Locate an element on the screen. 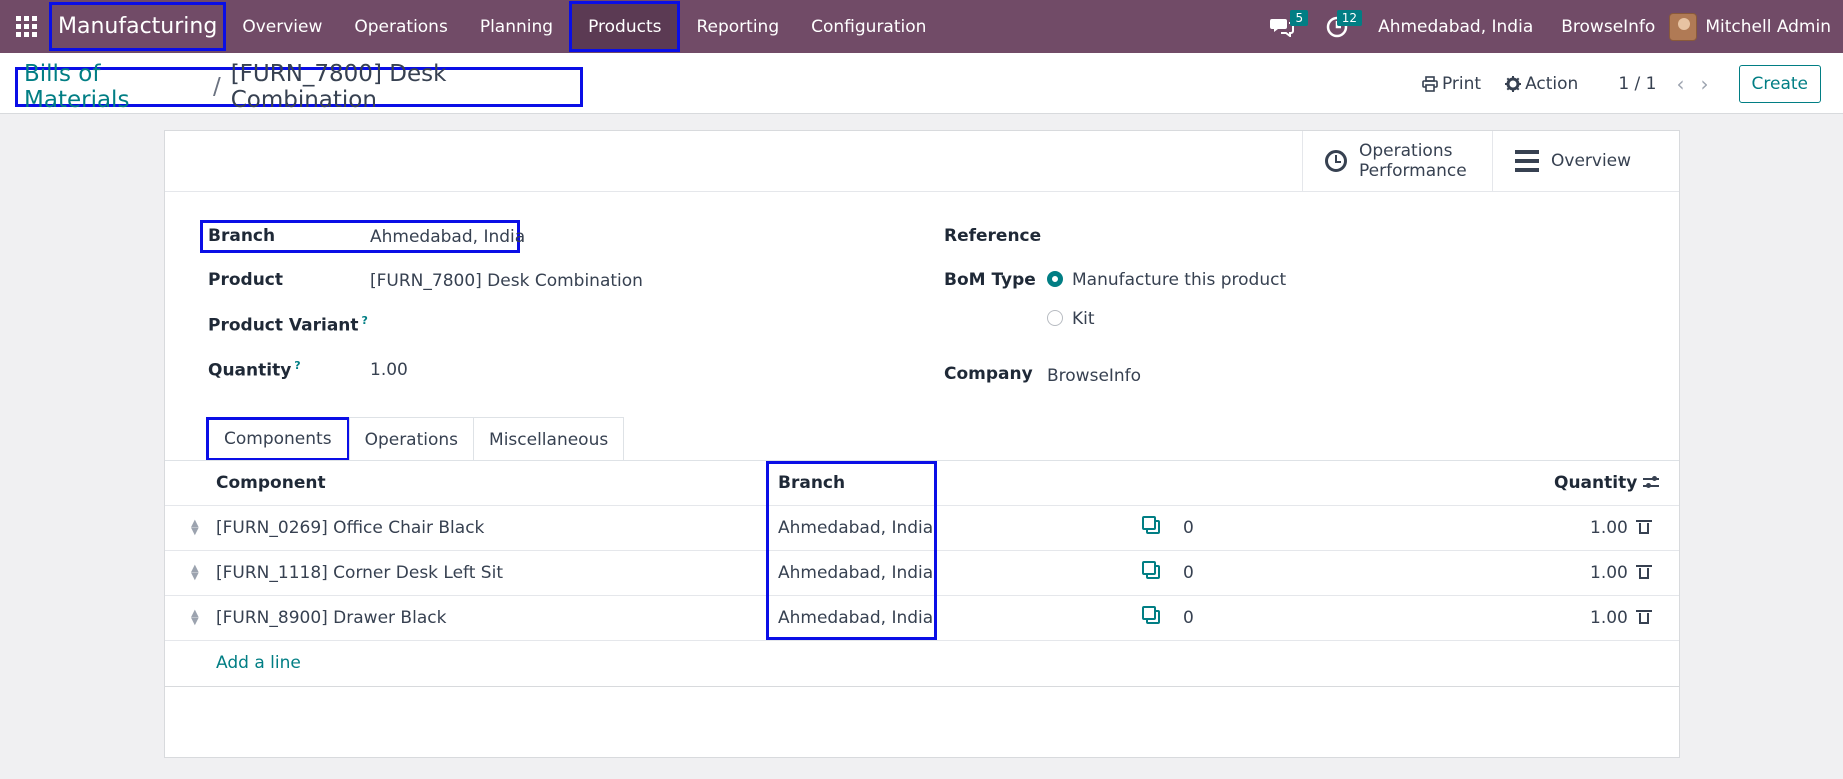 This screenshot has width=1843, height=779. branch-field: Ahmedabad, India is located at coordinates (447, 237).